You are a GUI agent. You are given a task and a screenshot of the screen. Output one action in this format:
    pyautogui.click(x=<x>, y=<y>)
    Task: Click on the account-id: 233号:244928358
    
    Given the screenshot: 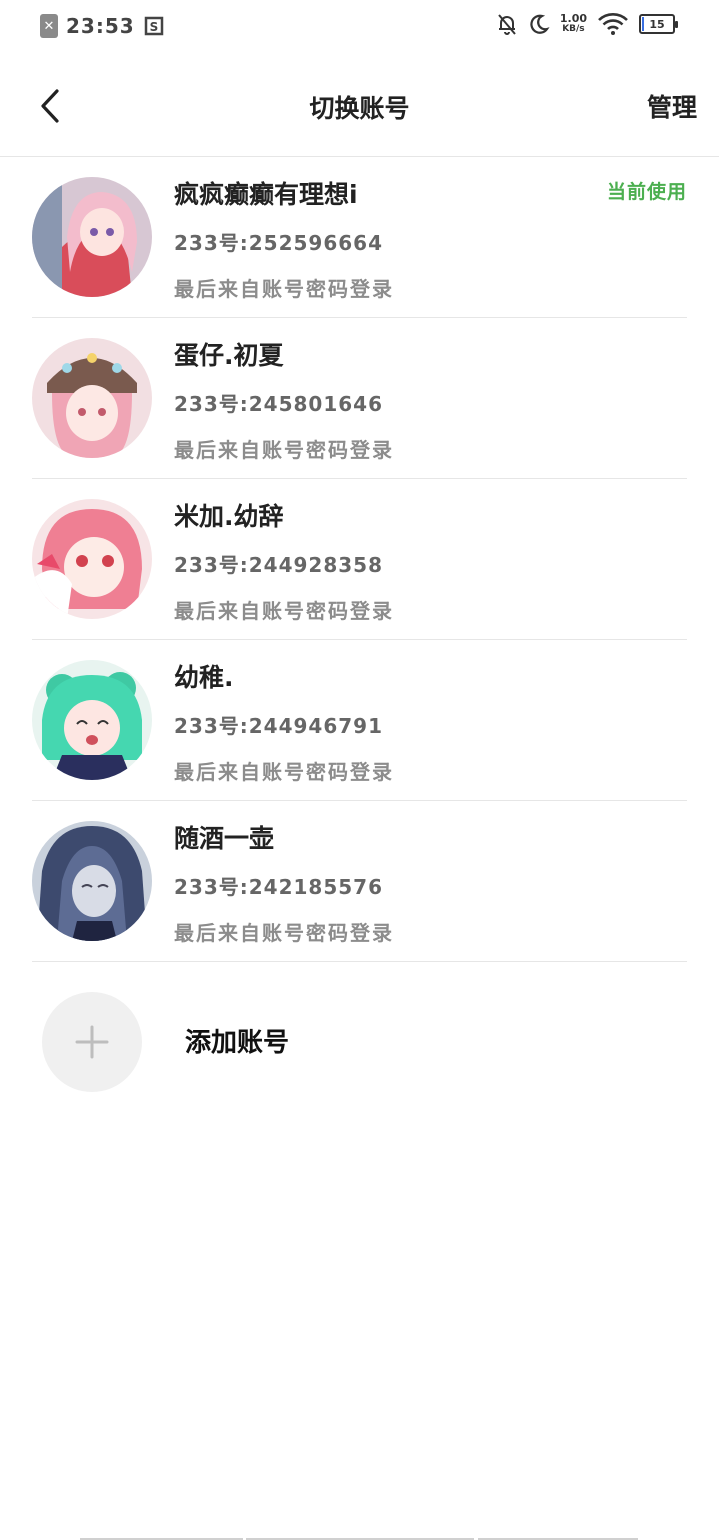 What is the action you would take?
    pyautogui.click(x=278, y=565)
    